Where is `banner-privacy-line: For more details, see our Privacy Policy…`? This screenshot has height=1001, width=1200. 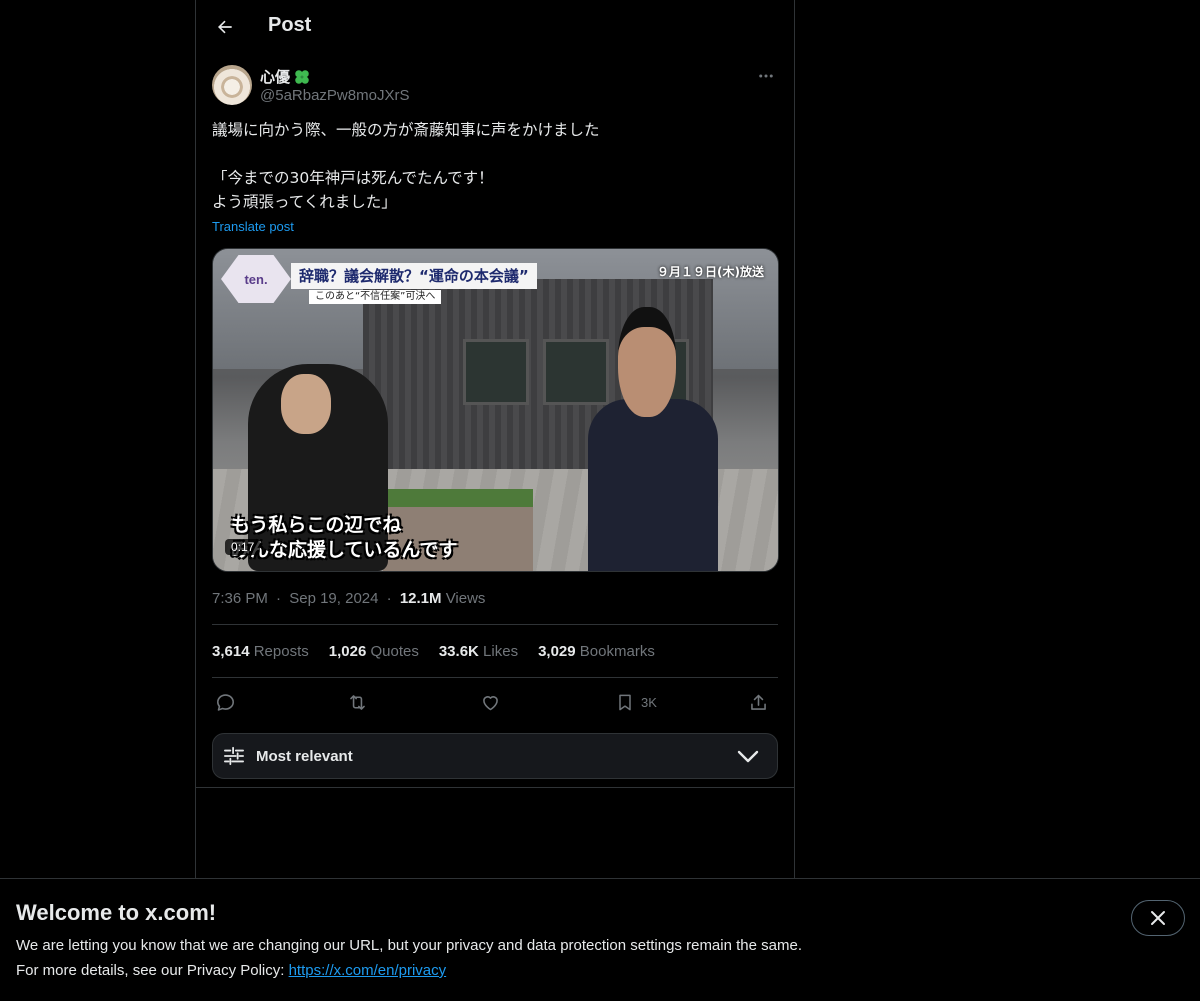 banner-privacy-line: For more details, see our Privacy Policy… is located at coordinates (231, 970).